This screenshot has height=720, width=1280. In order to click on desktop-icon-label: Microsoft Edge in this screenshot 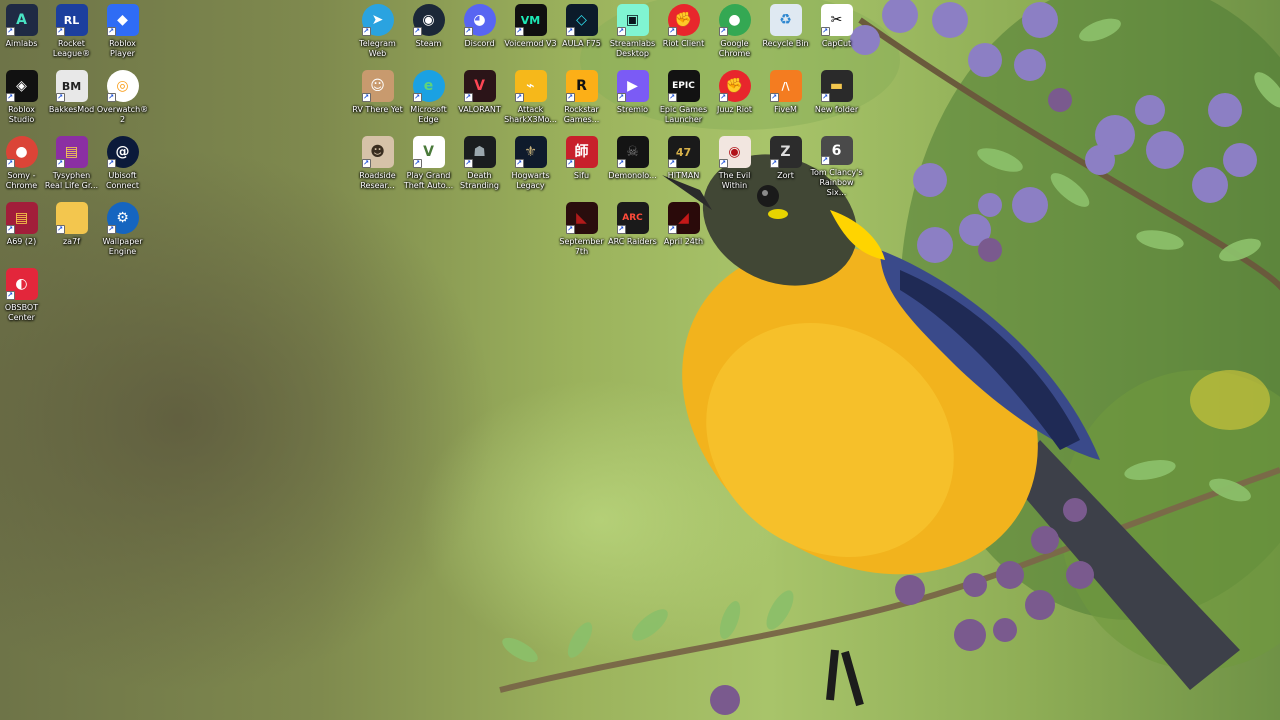, I will do `click(428, 114)`.